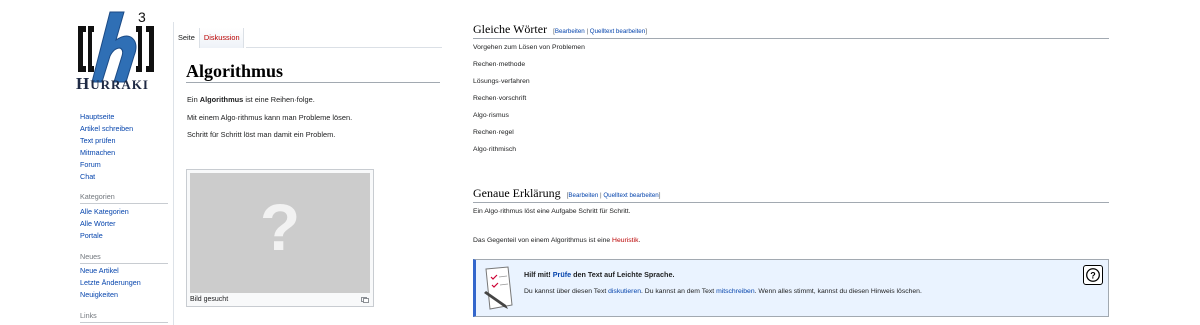 The width and height of the screenshot is (1200, 325). Describe the element at coordinates (104, 212) in the screenshot. I see `nav-alle-kategorien: Alle Kategorien` at that location.